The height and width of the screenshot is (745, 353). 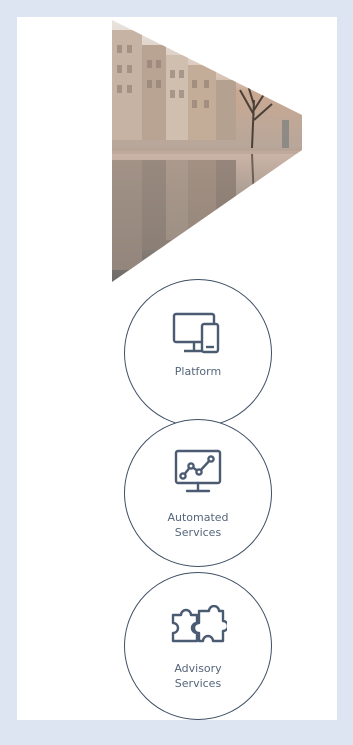 What do you see at coordinates (198, 646) in the screenshot?
I see `advisory-services-circle: Advisory Services` at bounding box center [198, 646].